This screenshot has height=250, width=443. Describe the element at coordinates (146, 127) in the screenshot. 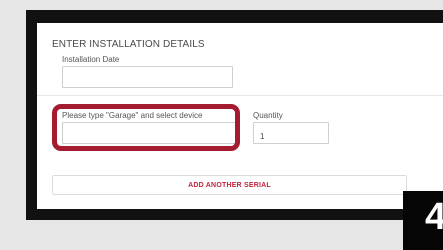

I see `device-search-highlight` at that location.